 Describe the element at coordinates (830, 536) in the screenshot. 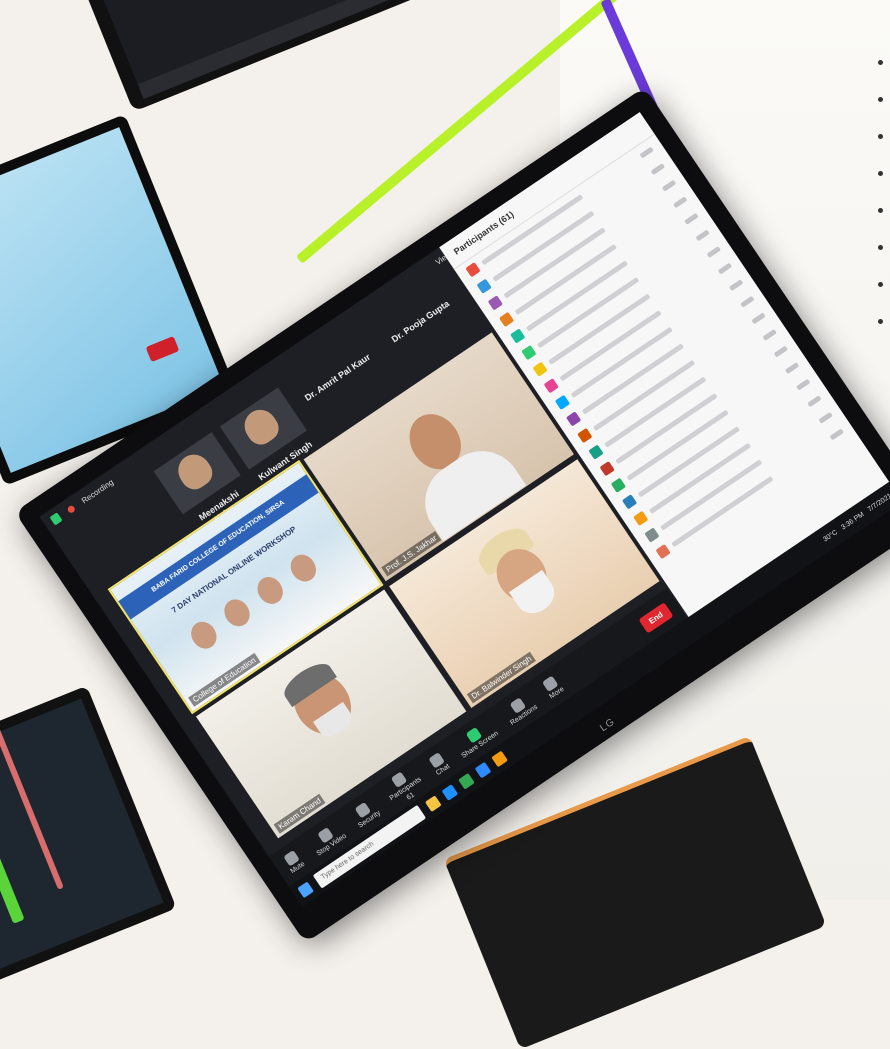

I see `temperature: 30°C` at that location.